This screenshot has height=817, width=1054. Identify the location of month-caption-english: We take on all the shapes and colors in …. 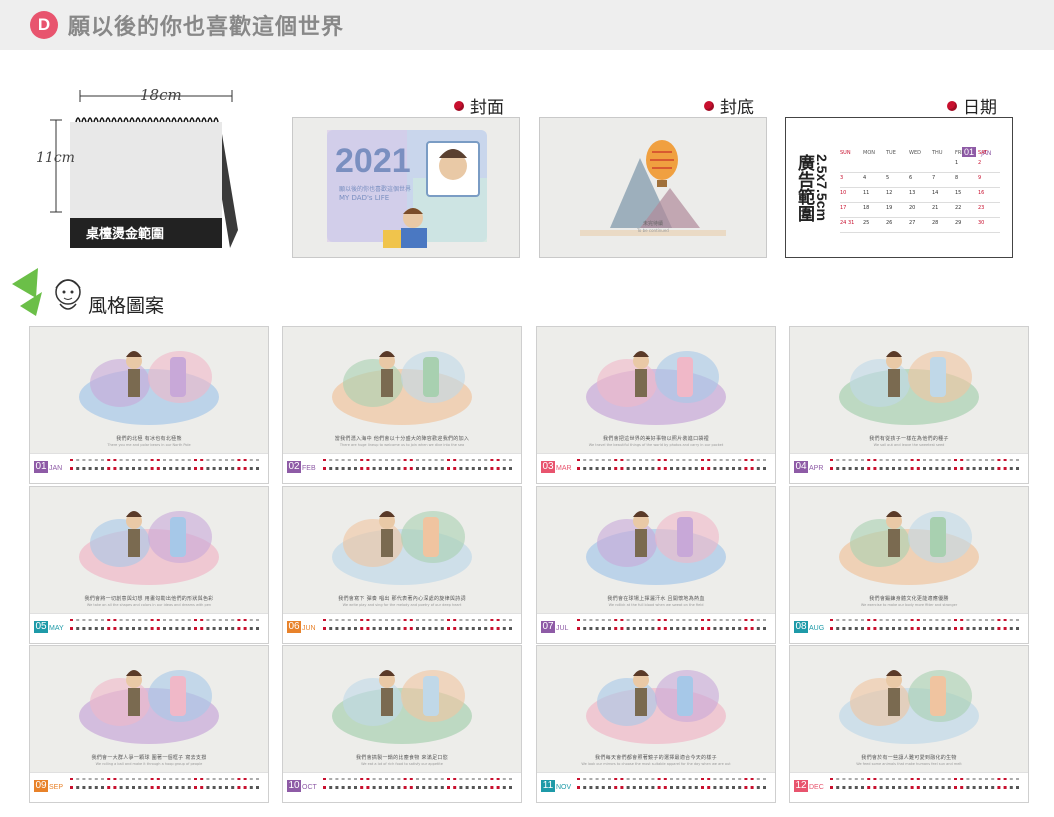
(149, 605).